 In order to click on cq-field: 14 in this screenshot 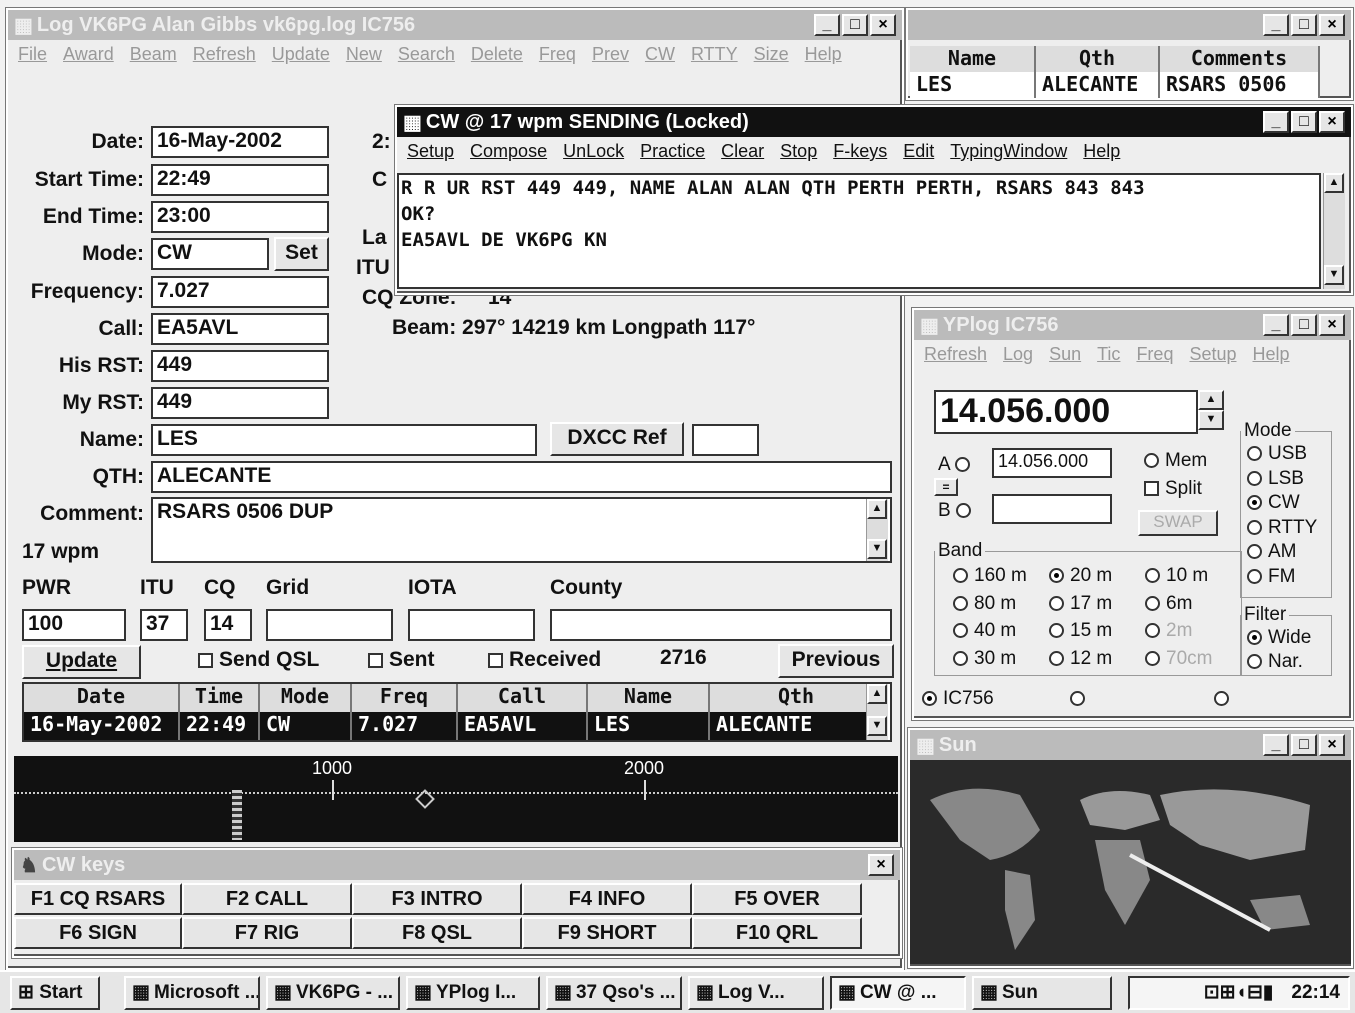, I will do `click(228, 625)`.